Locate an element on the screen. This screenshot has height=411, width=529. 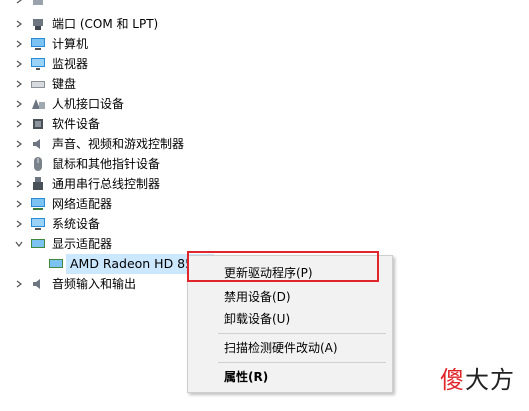
tree-item-label: AMD Radeon HD 85 is located at coordinates (132, 263).